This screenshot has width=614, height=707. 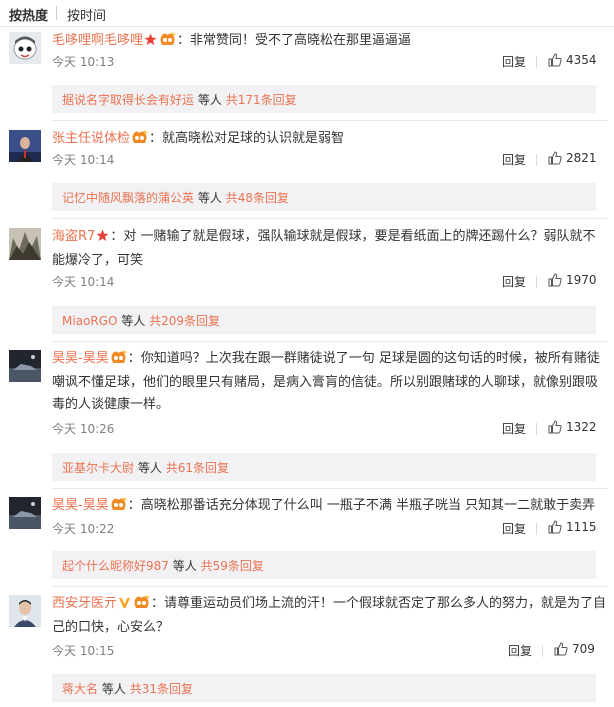 I want to click on username-link: 西安牙医亓, so click(x=84, y=603).